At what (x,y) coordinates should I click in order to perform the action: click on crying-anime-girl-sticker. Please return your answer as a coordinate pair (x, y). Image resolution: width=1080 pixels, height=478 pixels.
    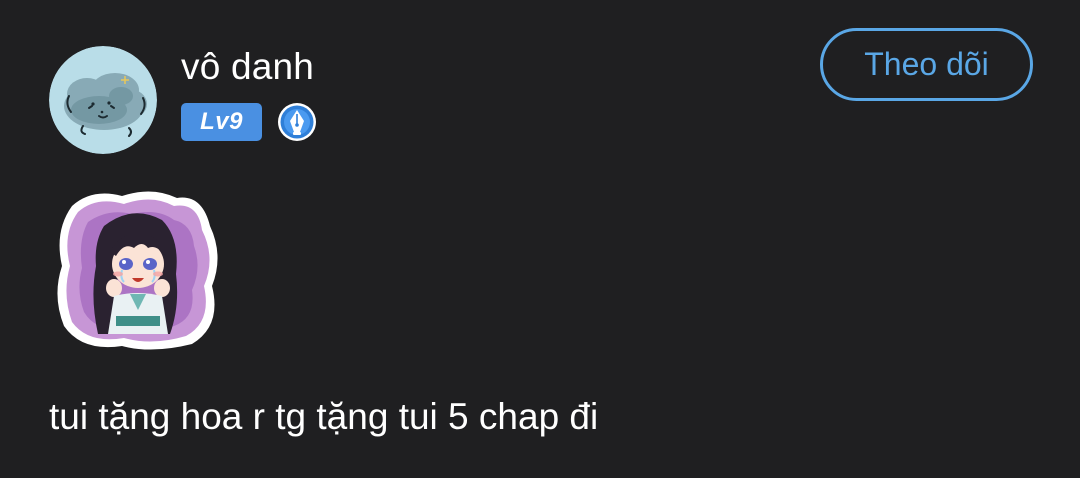
    Looking at the image, I should click on (138, 269).